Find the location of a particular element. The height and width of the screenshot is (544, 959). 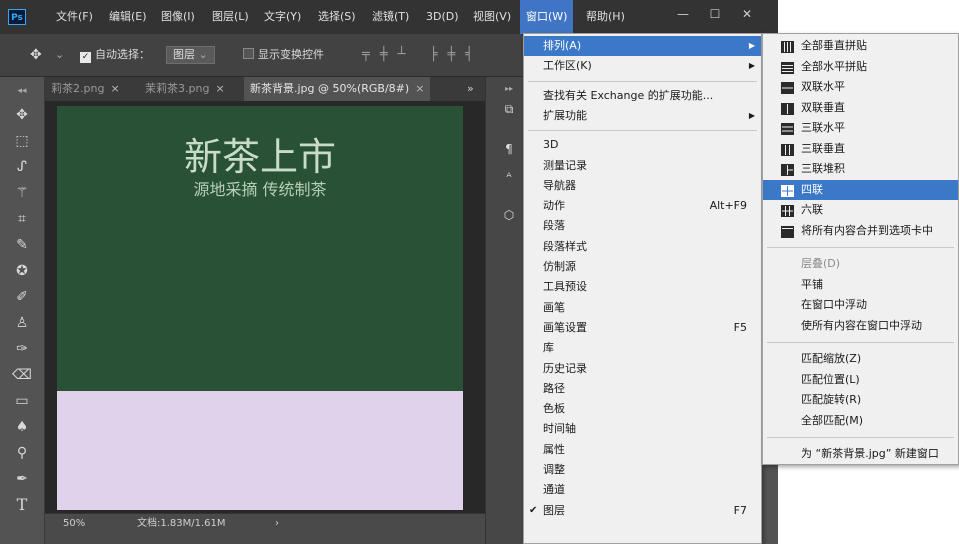

menu-image: 图像(I) is located at coordinates (178, 17).